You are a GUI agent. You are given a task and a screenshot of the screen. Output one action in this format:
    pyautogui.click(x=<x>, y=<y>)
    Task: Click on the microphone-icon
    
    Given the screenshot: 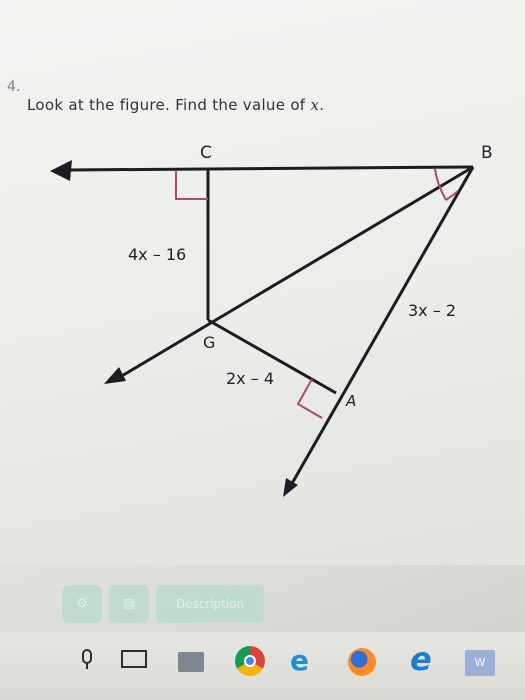 What is the action you would take?
    pyautogui.click(x=87, y=660)
    